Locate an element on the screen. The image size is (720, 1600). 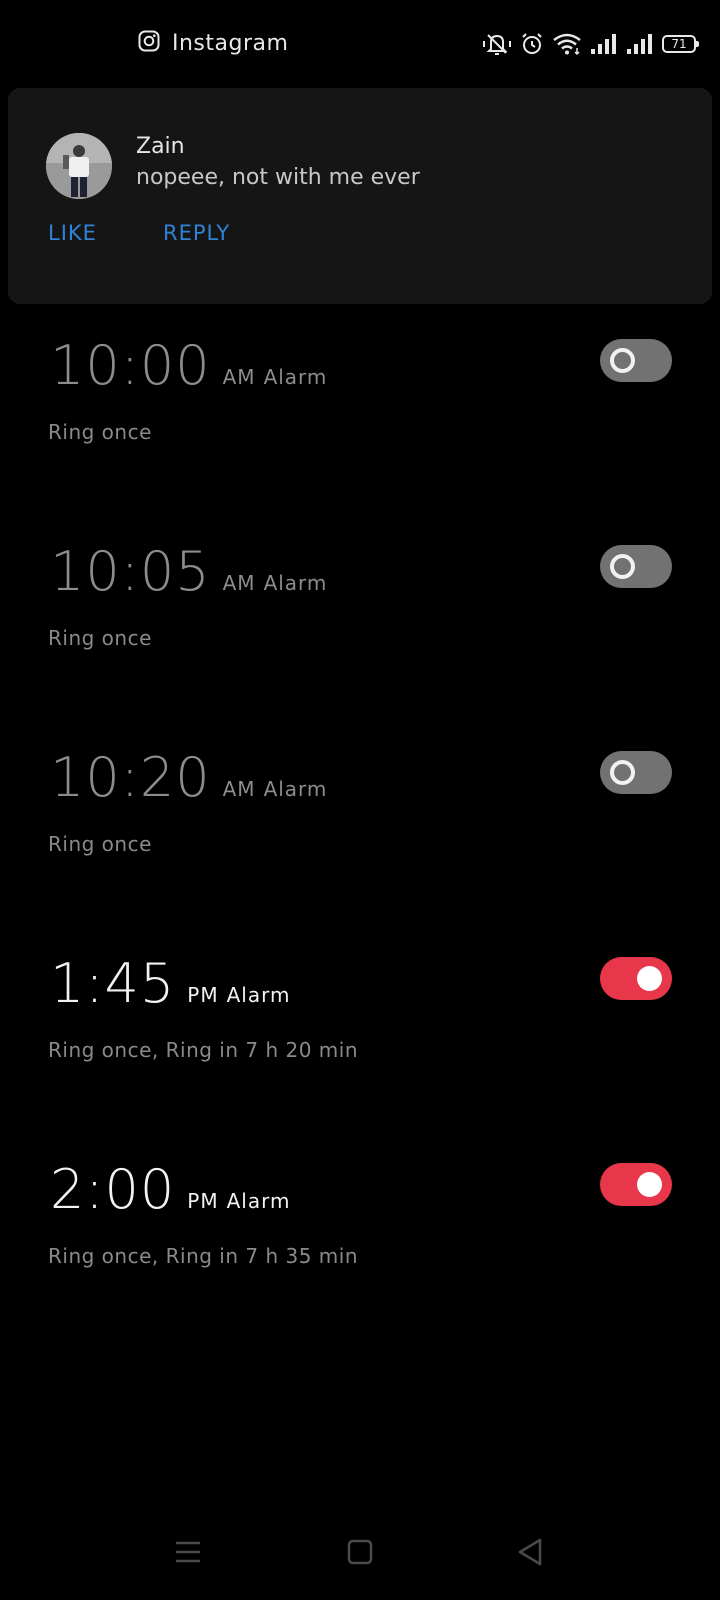
back-icon is located at coordinates (530, 1552).